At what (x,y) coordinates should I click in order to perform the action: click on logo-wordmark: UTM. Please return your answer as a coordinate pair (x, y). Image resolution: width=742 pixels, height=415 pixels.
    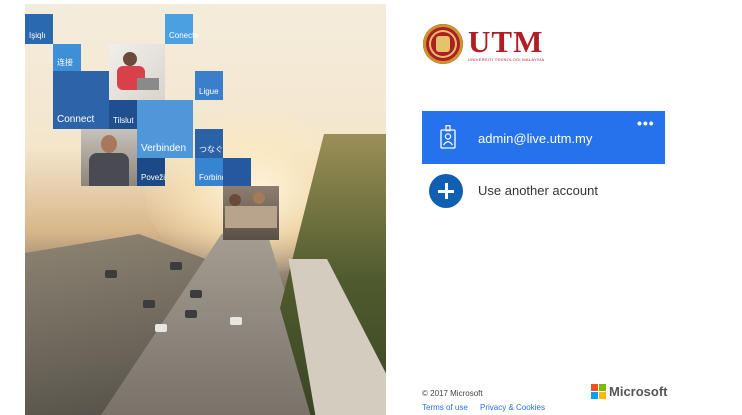
    Looking at the image, I should click on (506, 41).